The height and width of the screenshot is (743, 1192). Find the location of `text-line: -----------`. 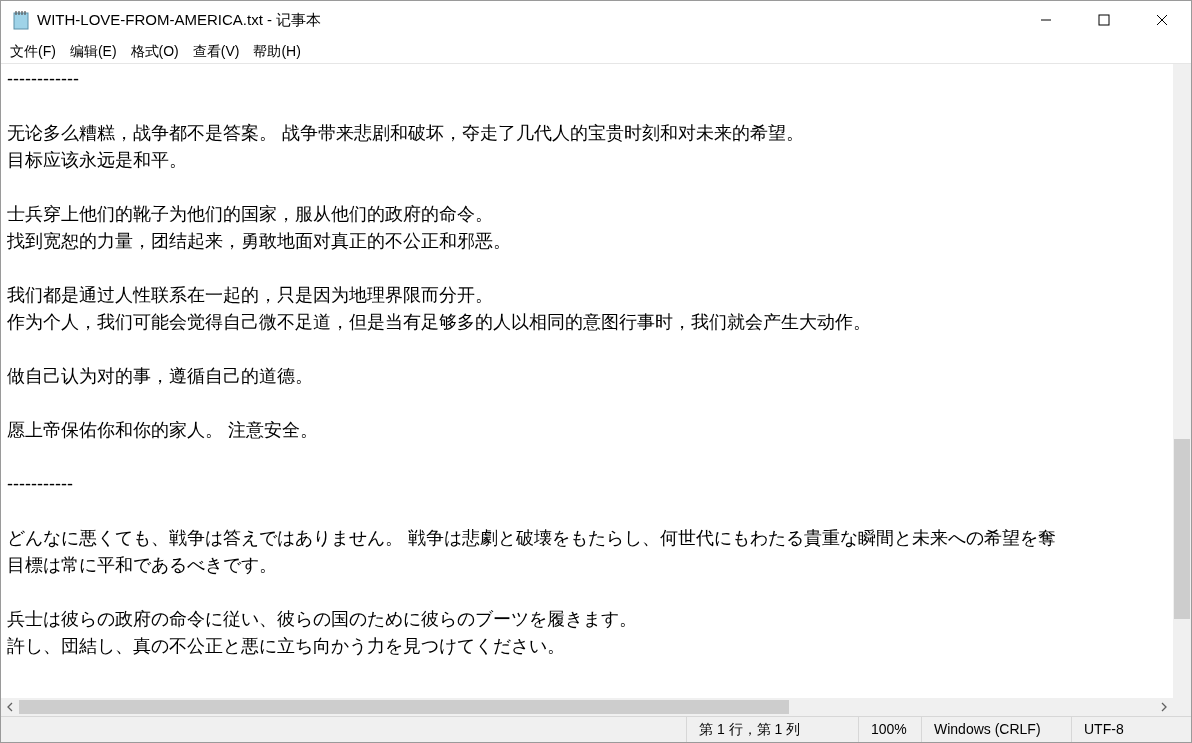

text-line: ----------- is located at coordinates (40, 484).